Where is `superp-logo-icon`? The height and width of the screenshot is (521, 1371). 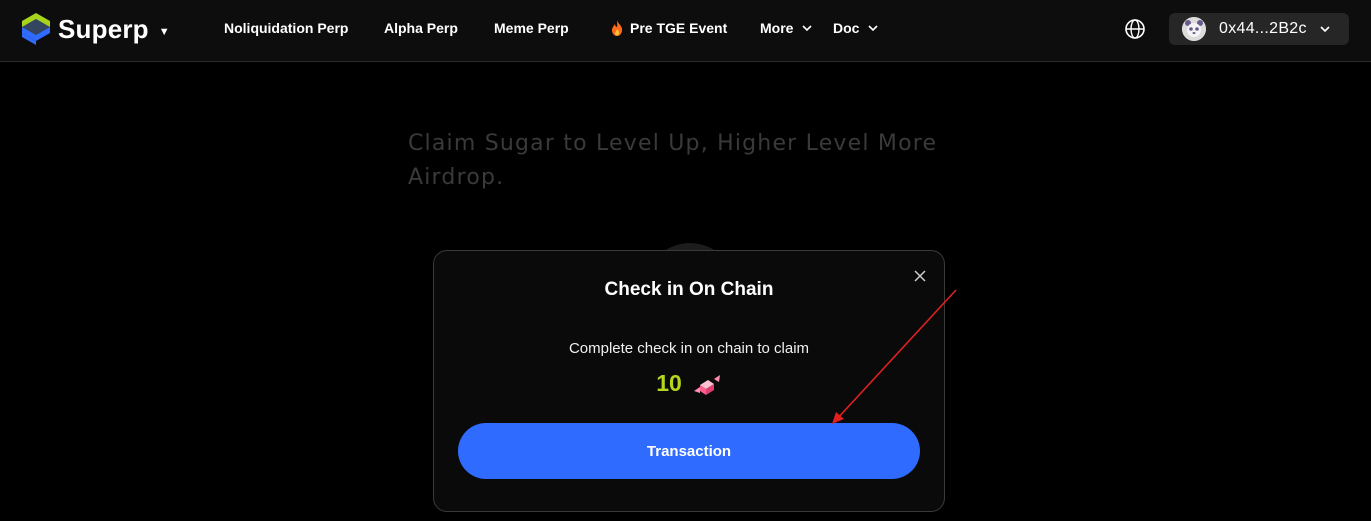 superp-logo-icon is located at coordinates (36, 29).